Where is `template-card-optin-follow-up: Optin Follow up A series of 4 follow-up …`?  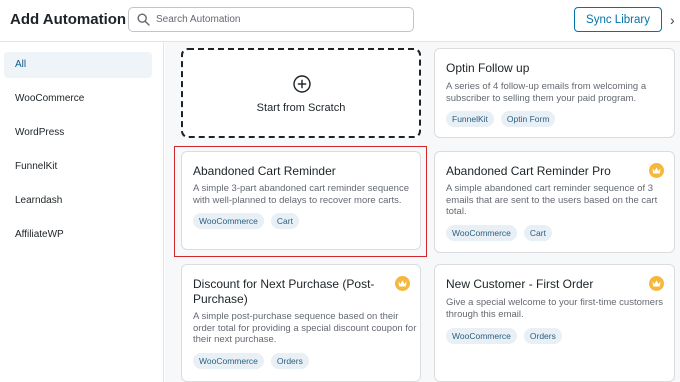
template-card-optin-follow-up: Optin Follow up A series of 4 follow-up … is located at coordinates (554, 93).